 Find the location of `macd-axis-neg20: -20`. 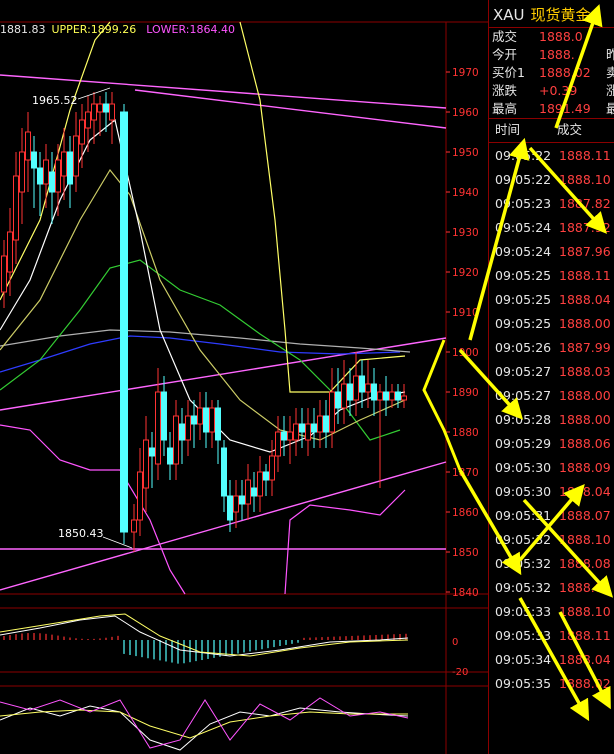

macd-axis-neg20: -20 is located at coordinates (460, 672).